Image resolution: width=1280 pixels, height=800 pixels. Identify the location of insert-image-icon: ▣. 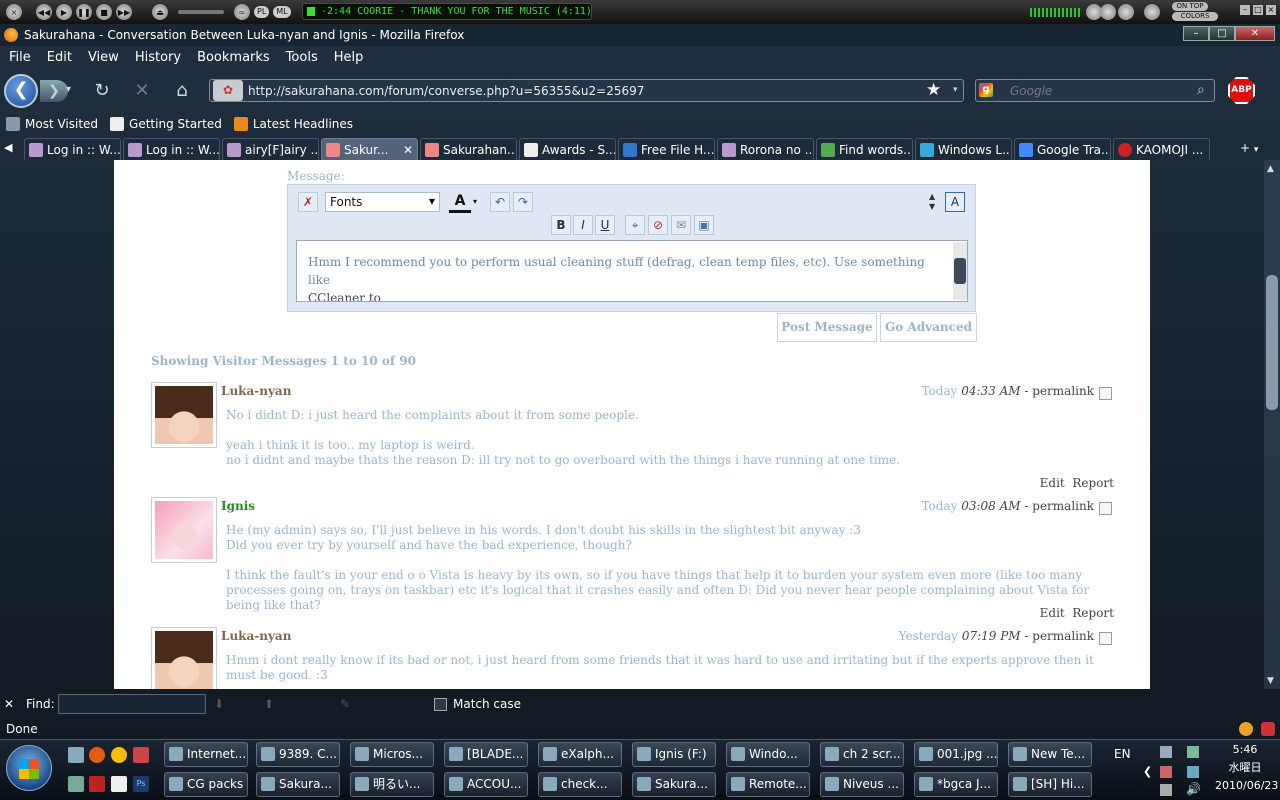
(704, 225).